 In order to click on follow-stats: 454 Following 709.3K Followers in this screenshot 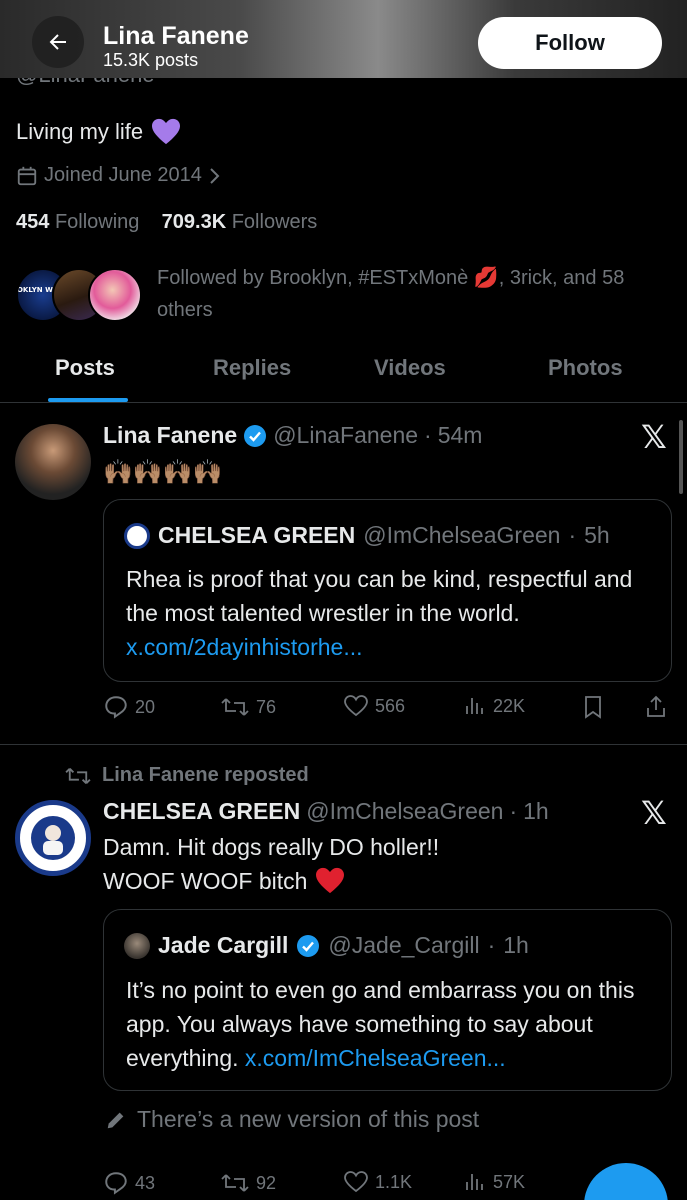, I will do `click(166, 222)`.